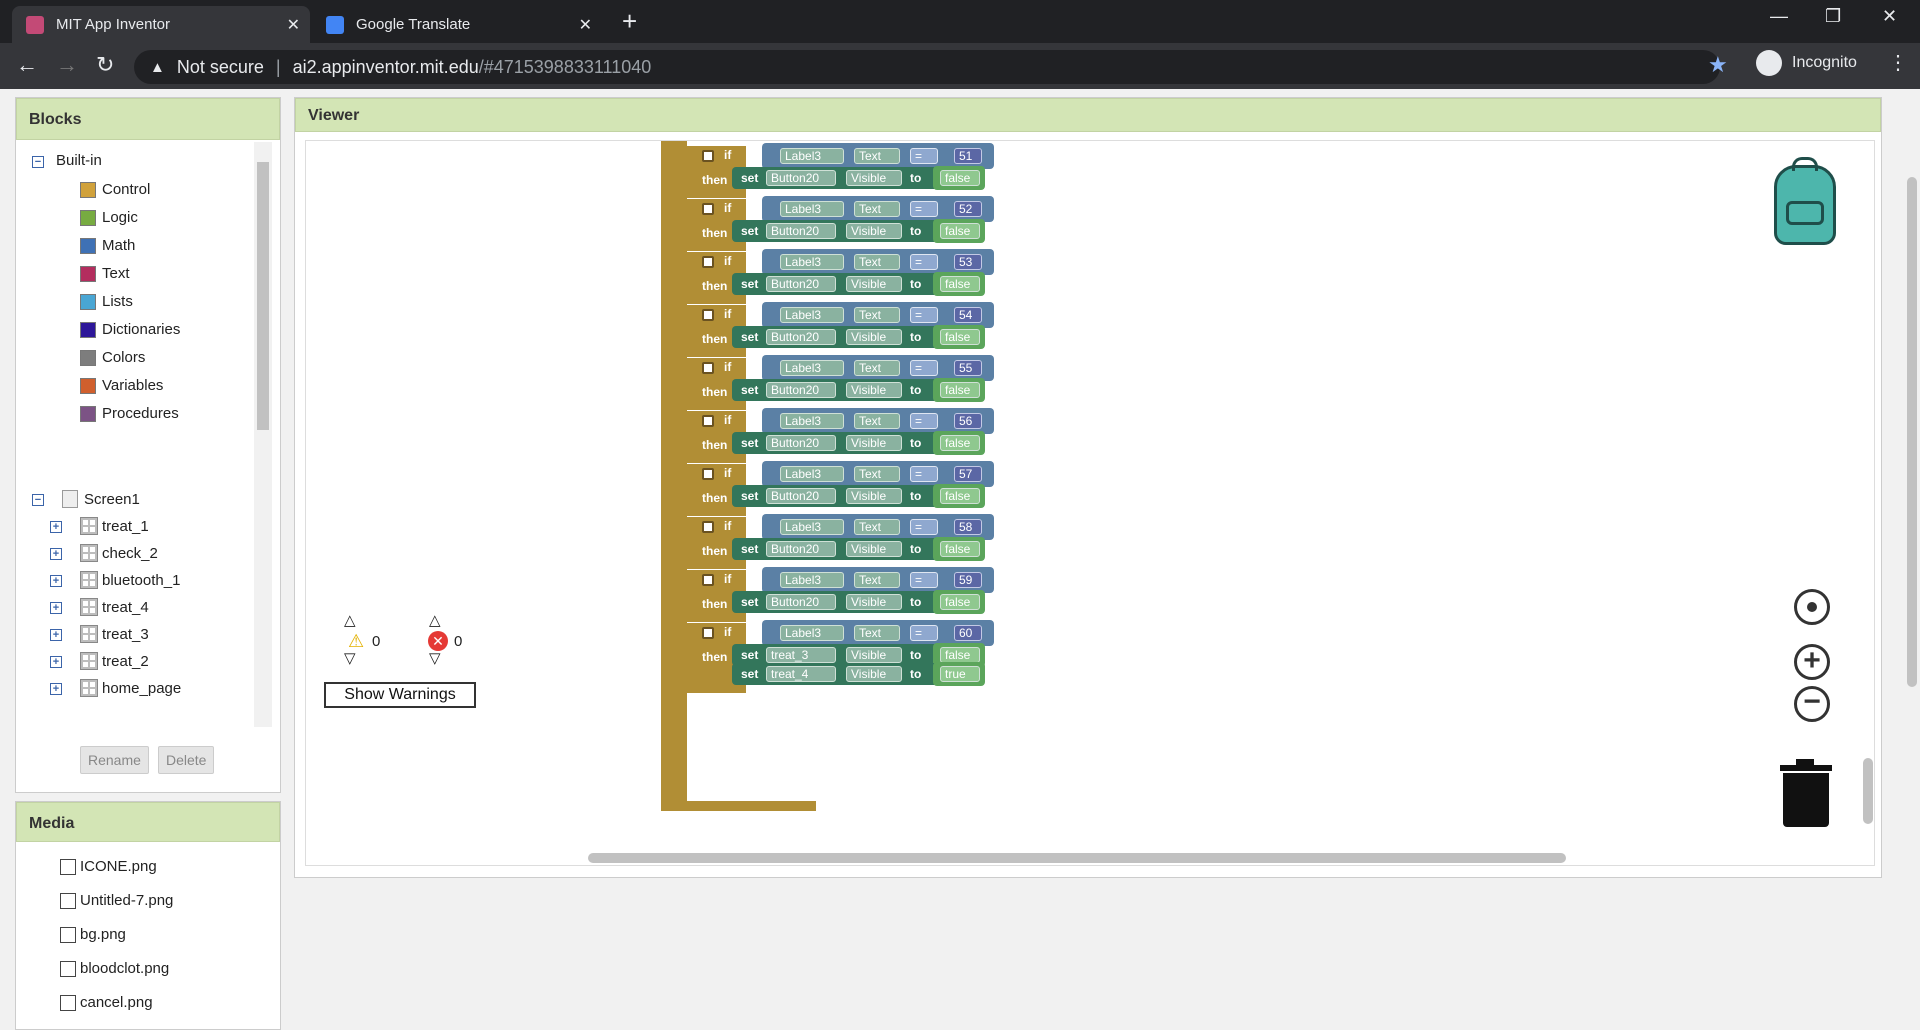 The width and height of the screenshot is (1920, 1030). Describe the element at coordinates (400, 695) in the screenshot. I see `show-warnings-button: Show Warnings` at that location.